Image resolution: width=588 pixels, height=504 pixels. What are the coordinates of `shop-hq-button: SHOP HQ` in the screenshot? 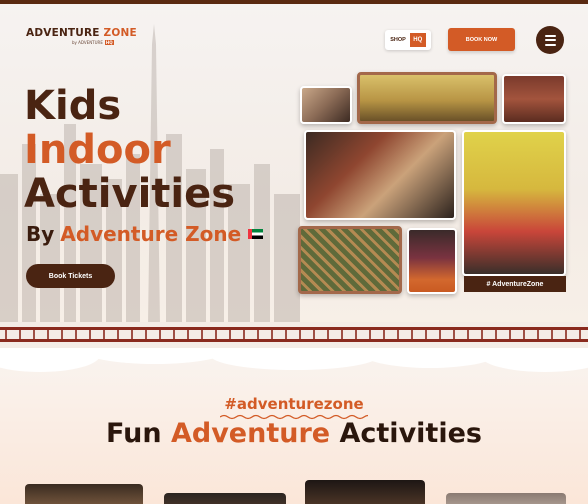 It's located at (408, 40).